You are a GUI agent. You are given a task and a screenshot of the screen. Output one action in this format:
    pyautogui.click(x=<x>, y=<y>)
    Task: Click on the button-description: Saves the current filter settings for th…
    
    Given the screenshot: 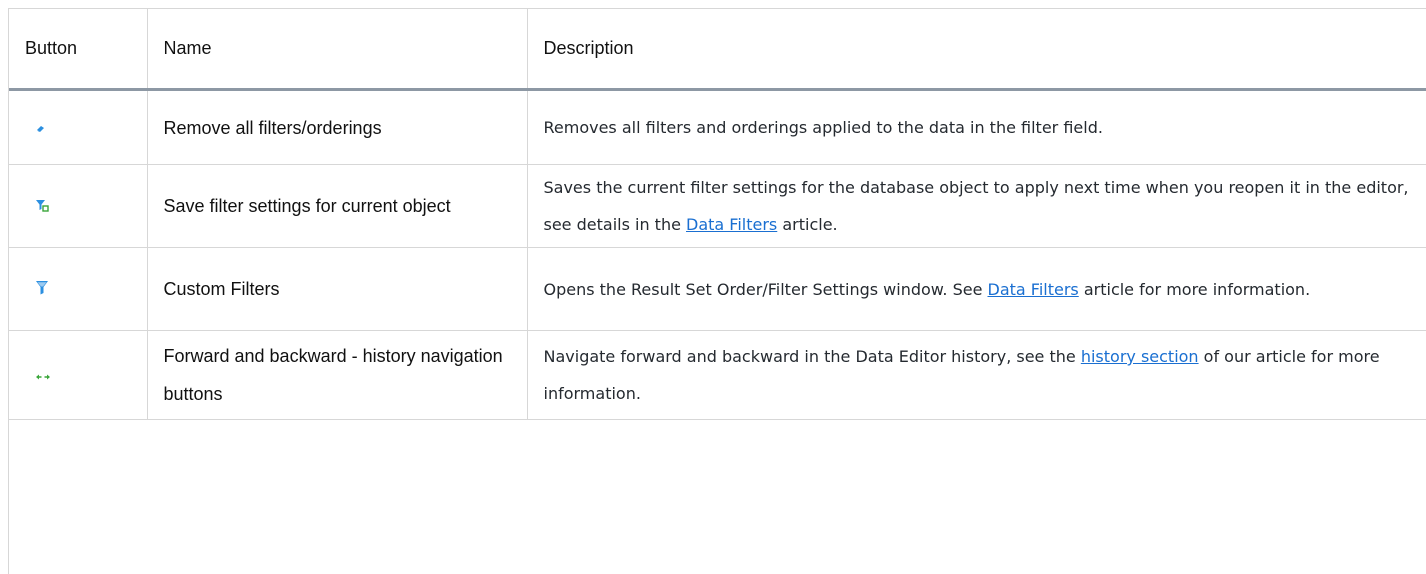 What is the action you would take?
    pyautogui.click(x=976, y=206)
    